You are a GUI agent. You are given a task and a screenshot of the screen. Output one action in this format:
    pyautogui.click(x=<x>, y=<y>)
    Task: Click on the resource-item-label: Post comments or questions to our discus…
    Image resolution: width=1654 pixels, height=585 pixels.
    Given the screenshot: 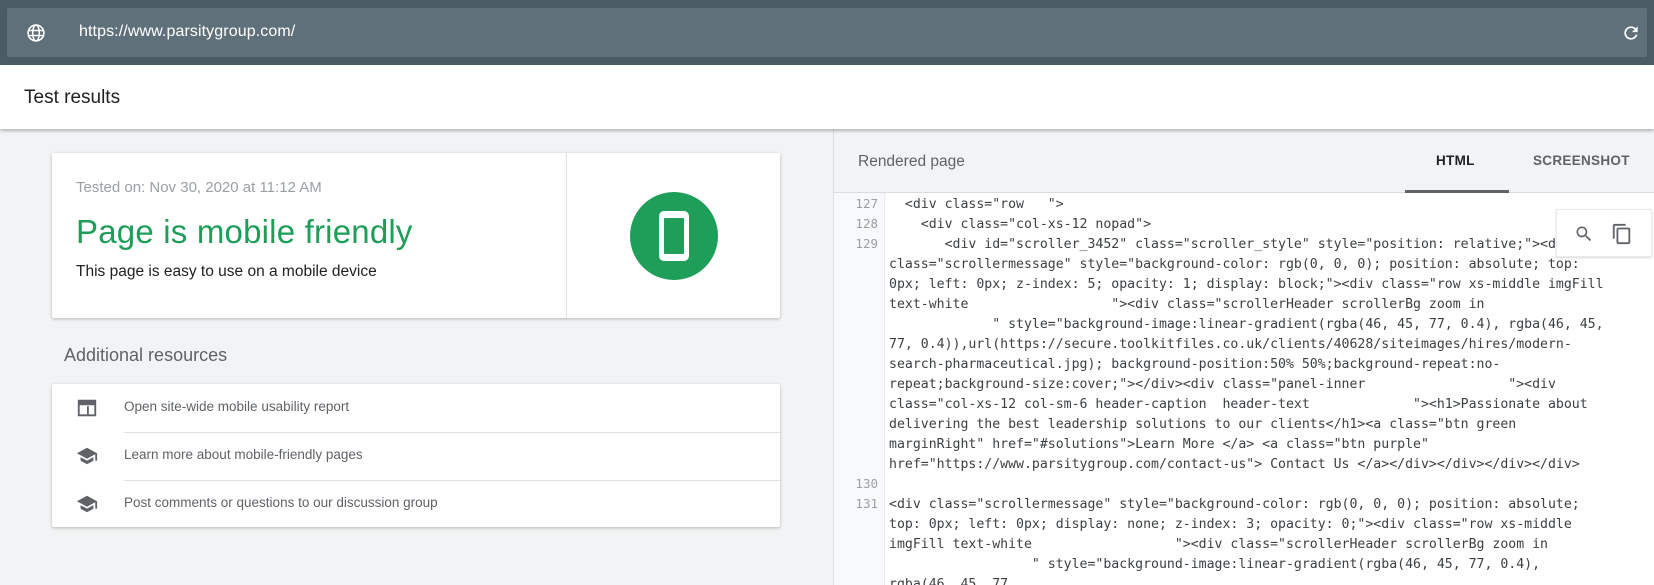 What is the action you would take?
    pyautogui.click(x=281, y=502)
    